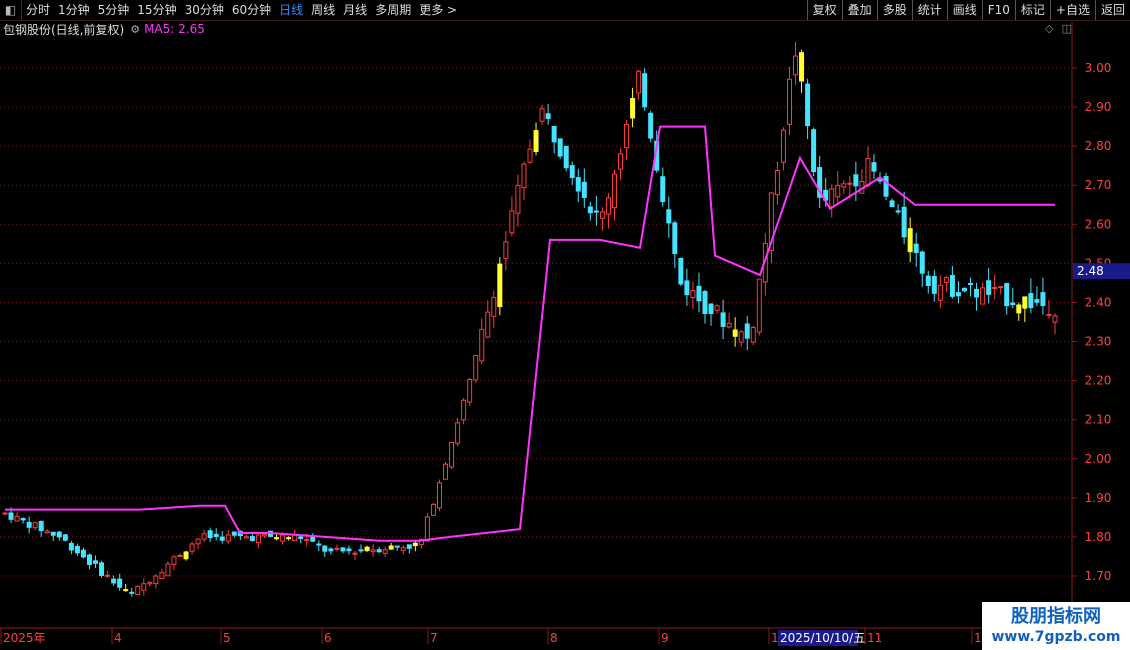  What do you see at coordinates (1098, 342) in the screenshot?
I see `y-tick-label: 2.30` at bounding box center [1098, 342].